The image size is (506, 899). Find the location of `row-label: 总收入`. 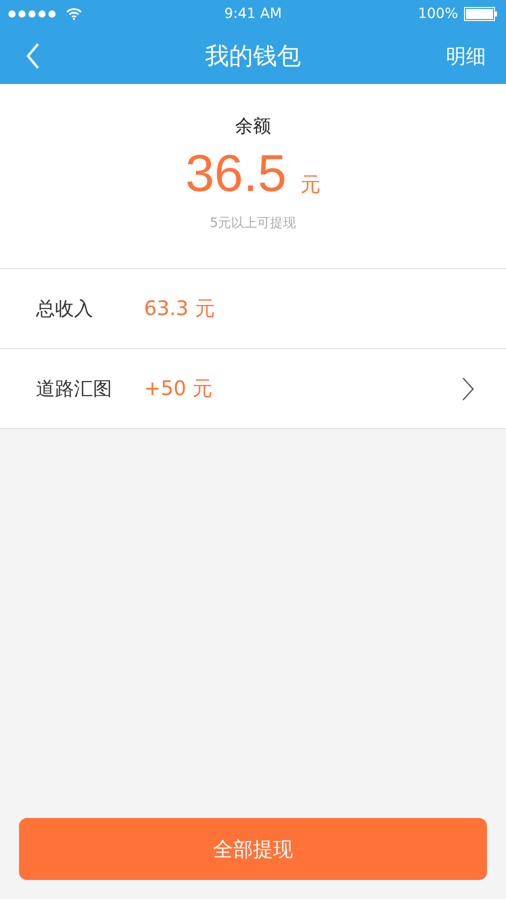

row-label: 总收入 is located at coordinates (65, 309).